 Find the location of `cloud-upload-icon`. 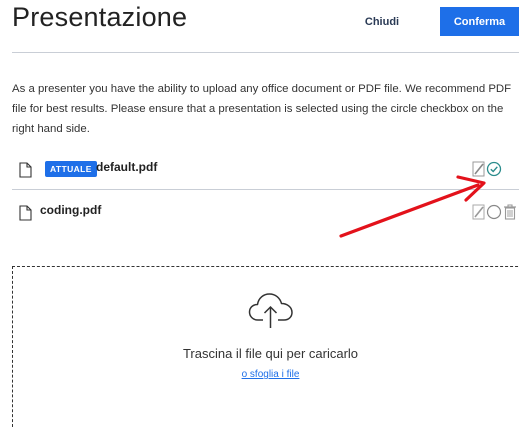

cloud-upload-icon is located at coordinates (270, 310).